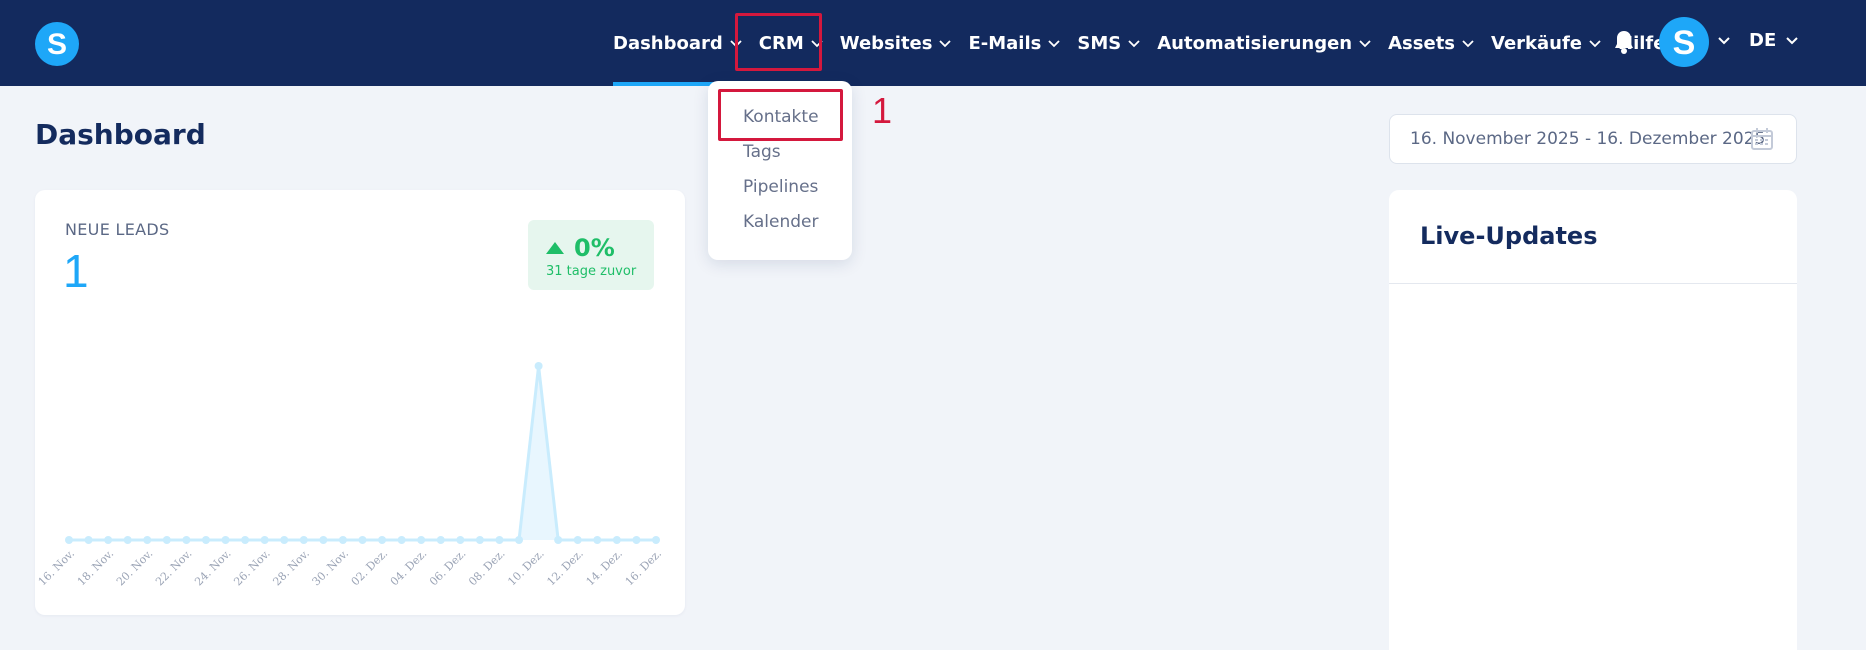 This screenshot has width=1866, height=650. I want to click on dropdown-item-tags: Tags, so click(762, 152).